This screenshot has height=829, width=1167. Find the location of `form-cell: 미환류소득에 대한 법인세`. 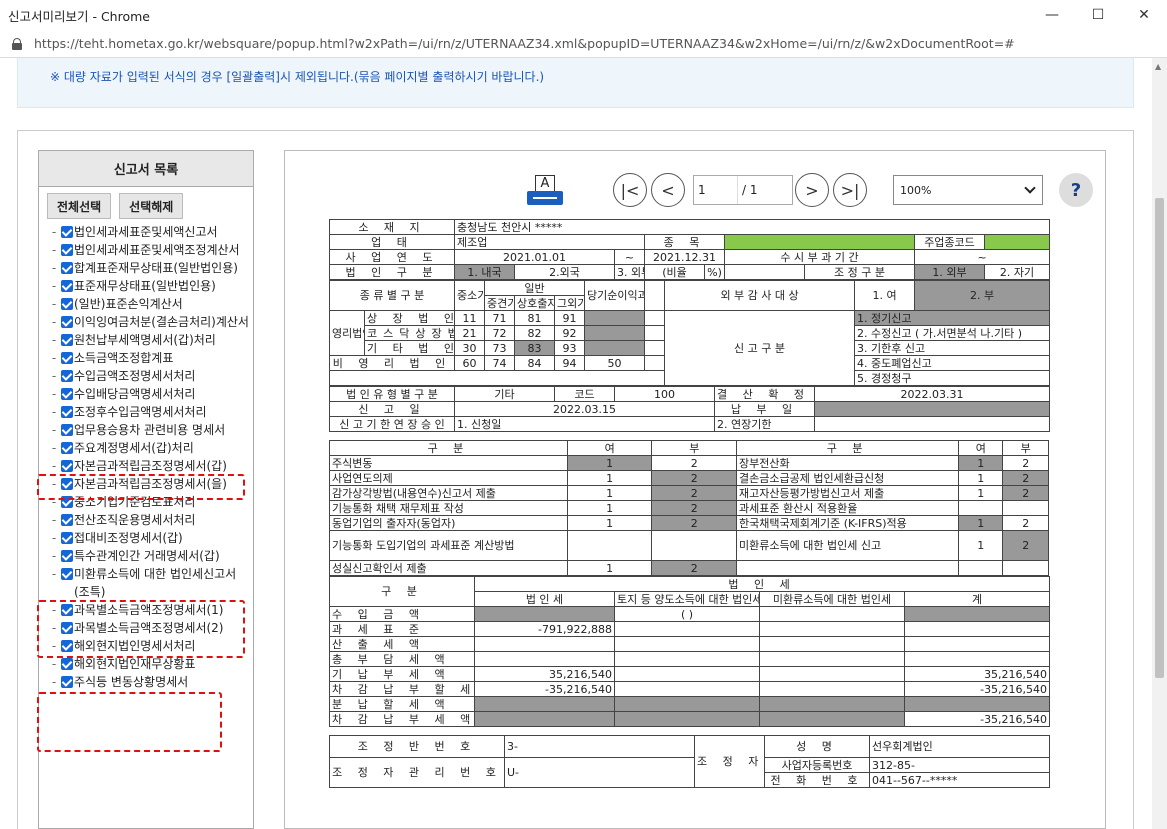

form-cell: 미환류소득에 대한 법인세 is located at coordinates (832, 599).